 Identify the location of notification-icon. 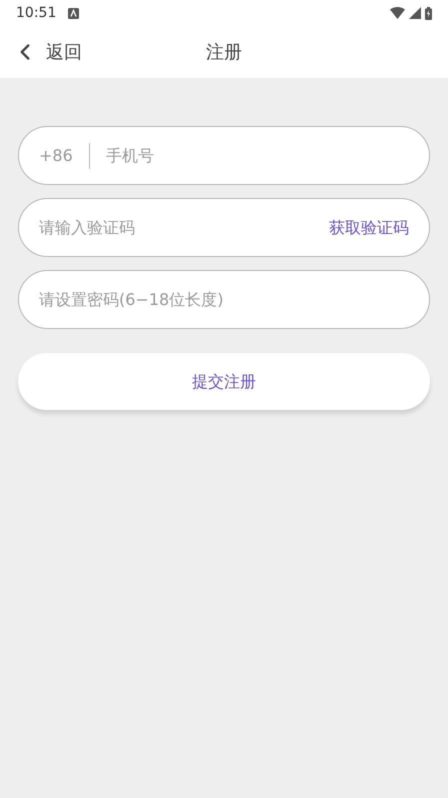
(74, 13).